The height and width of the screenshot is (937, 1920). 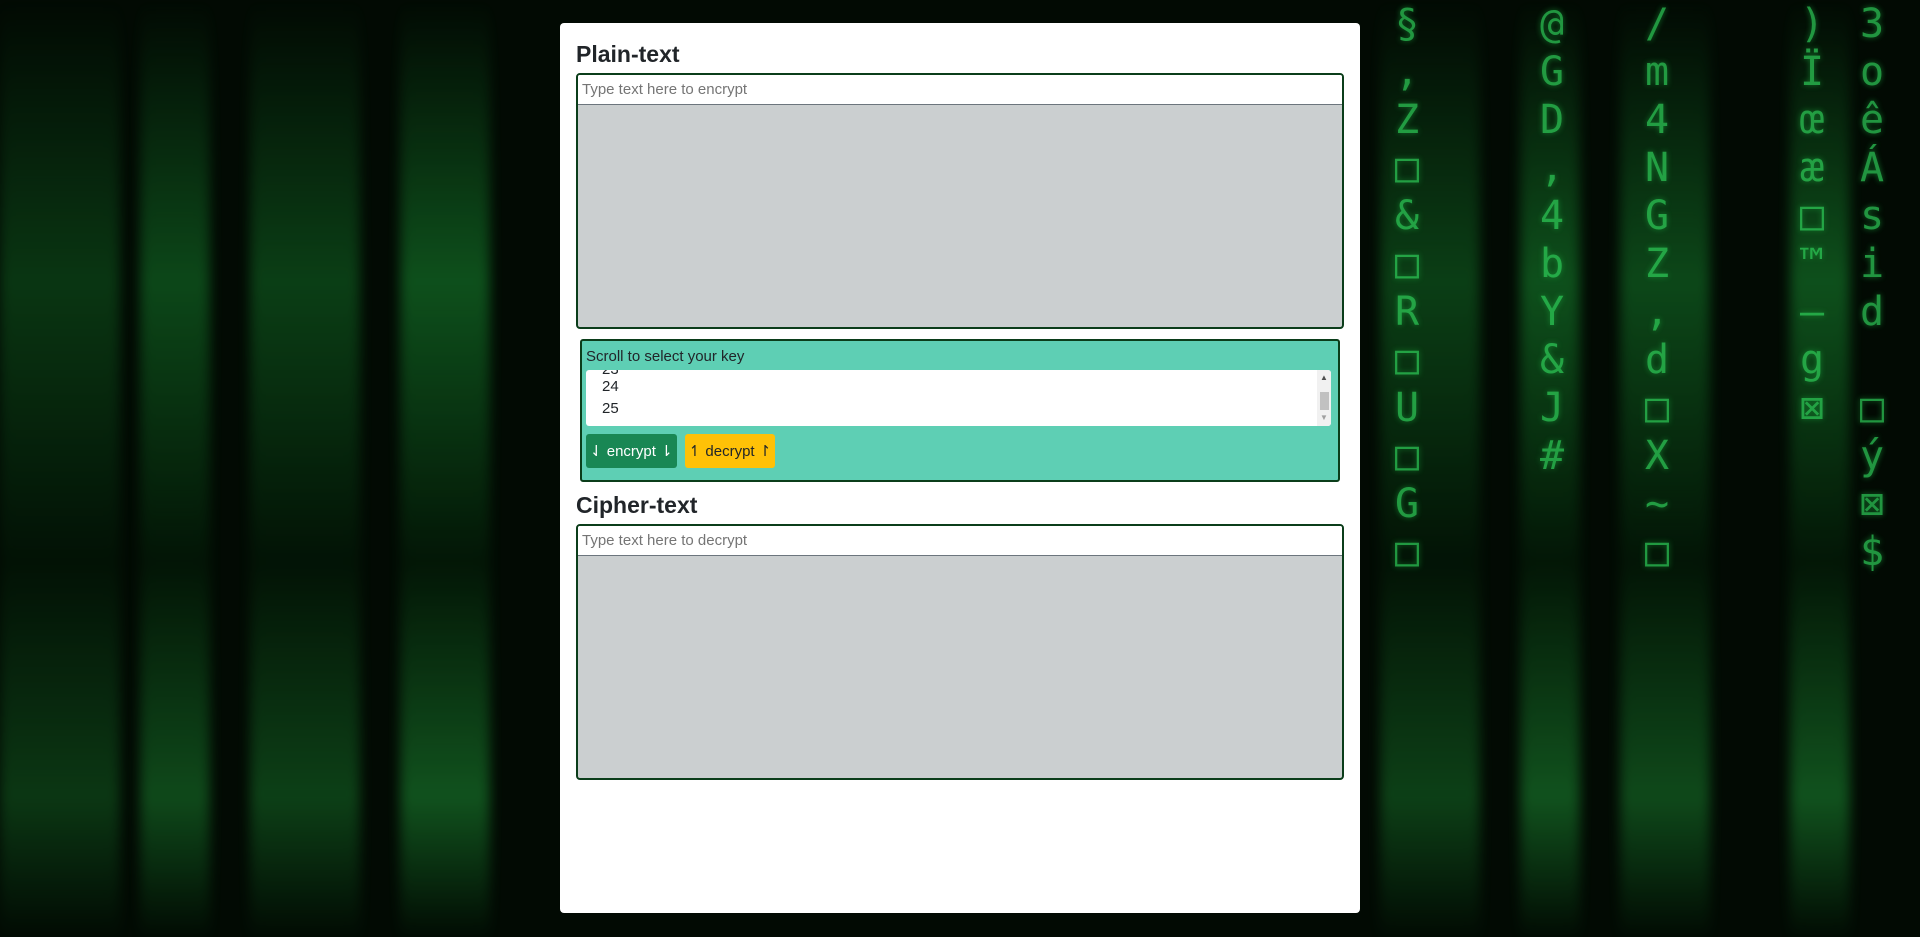 What do you see at coordinates (665, 356) in the screenshot?
I see `key-selector-label: Scroll to select your key` at bounding box center [665, 356].